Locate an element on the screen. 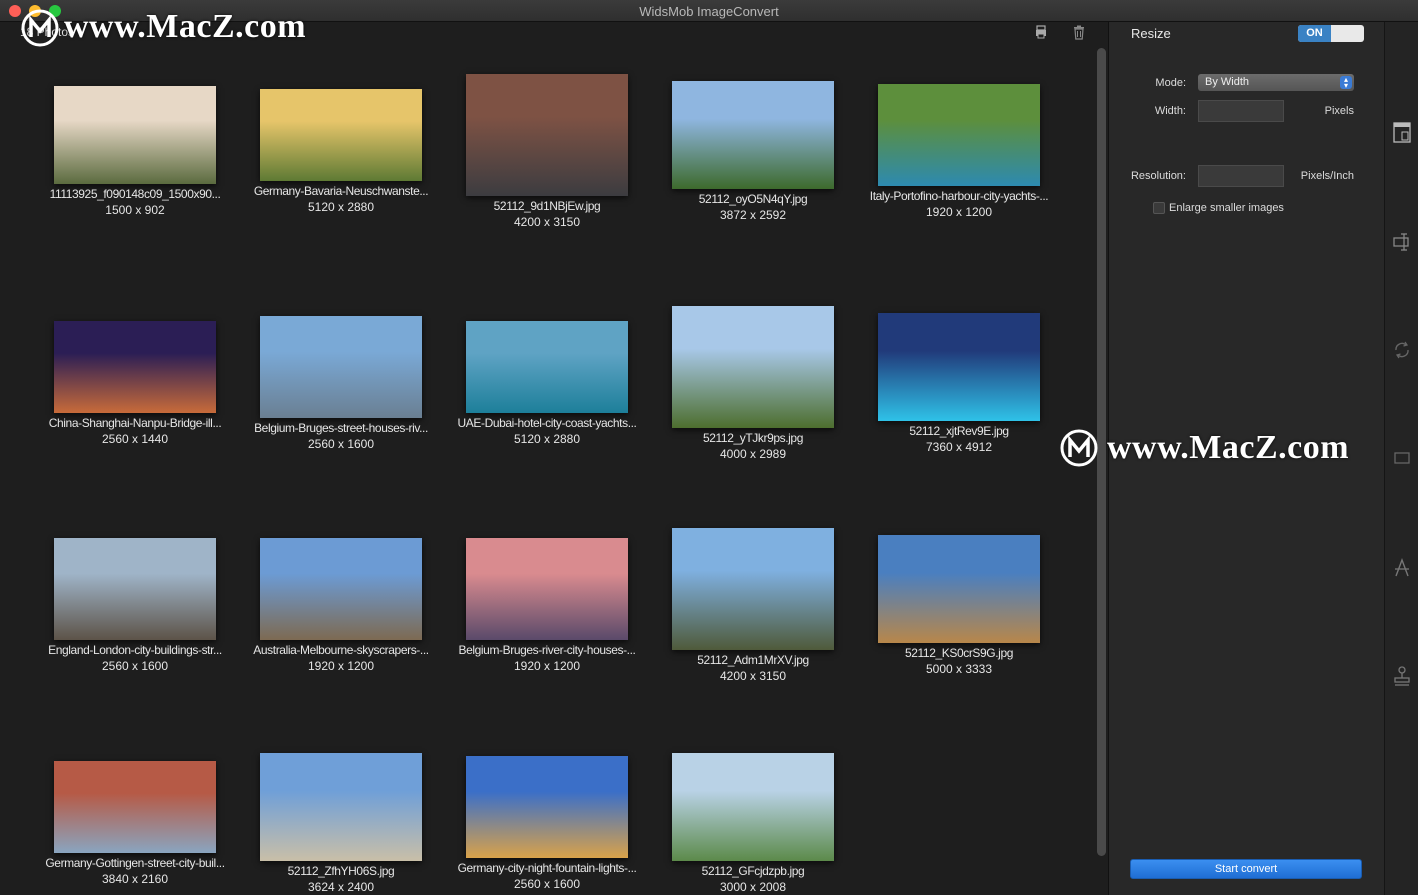 This screenshot has height=895, width=1418. enlarge-checkbox is located at coordinates (1159, 208).